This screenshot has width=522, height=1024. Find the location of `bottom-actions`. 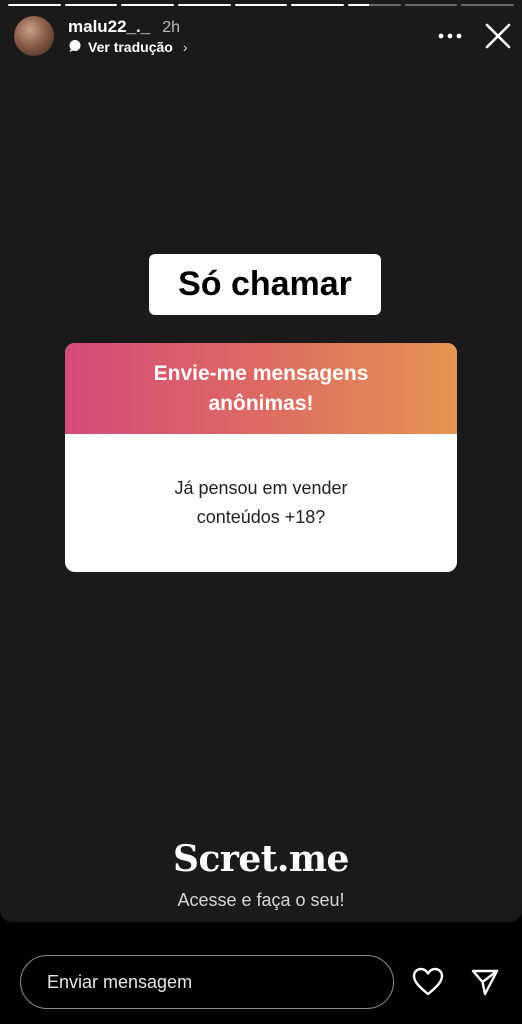

bottom-actions is located at coordinates (459, 982).